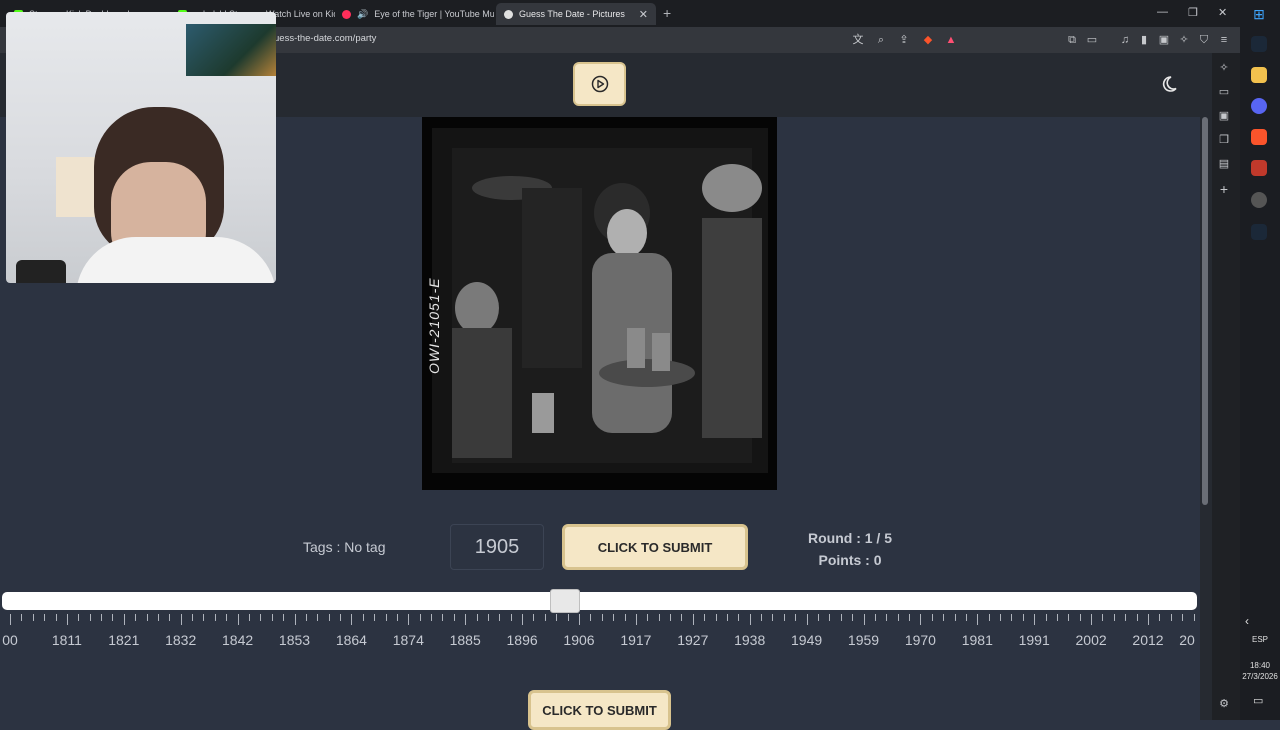 The image size is (1280, 730). I want to click on browser-sidebar, so click(1226, 386).